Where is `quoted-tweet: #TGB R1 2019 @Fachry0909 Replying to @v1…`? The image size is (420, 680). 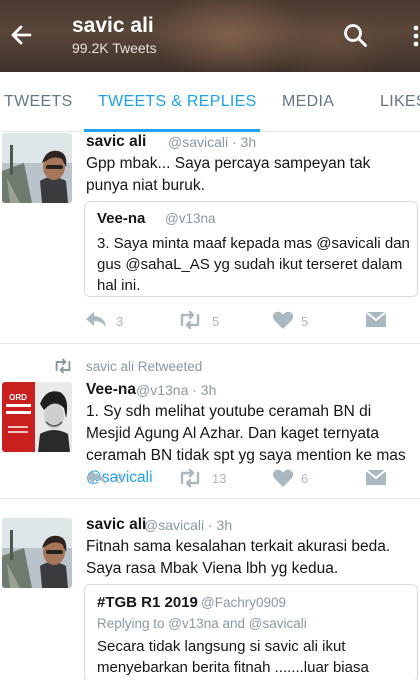
quoted-tweet: #TGB R1 2019 @Fachry0909 Replying to @v1… is located at coordinates (251, 632).